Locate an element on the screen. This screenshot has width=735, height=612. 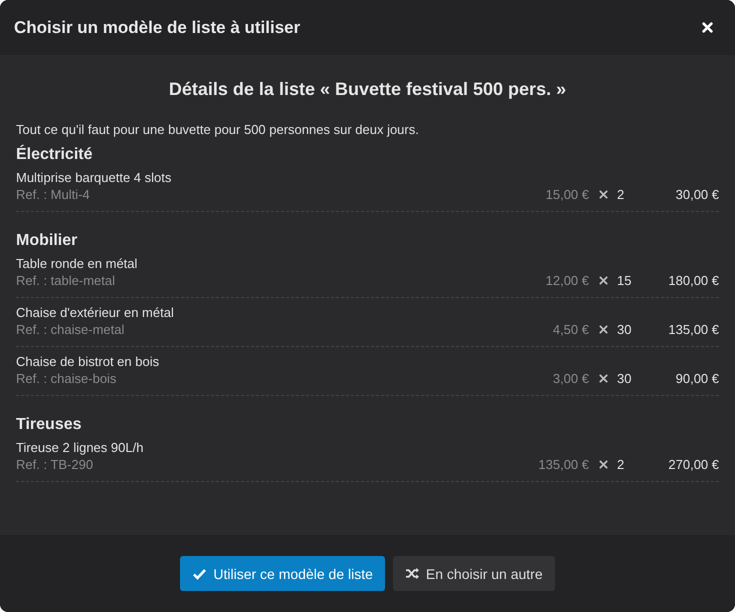
unit-price: 12,00 € is located at coordinates (567, 280).